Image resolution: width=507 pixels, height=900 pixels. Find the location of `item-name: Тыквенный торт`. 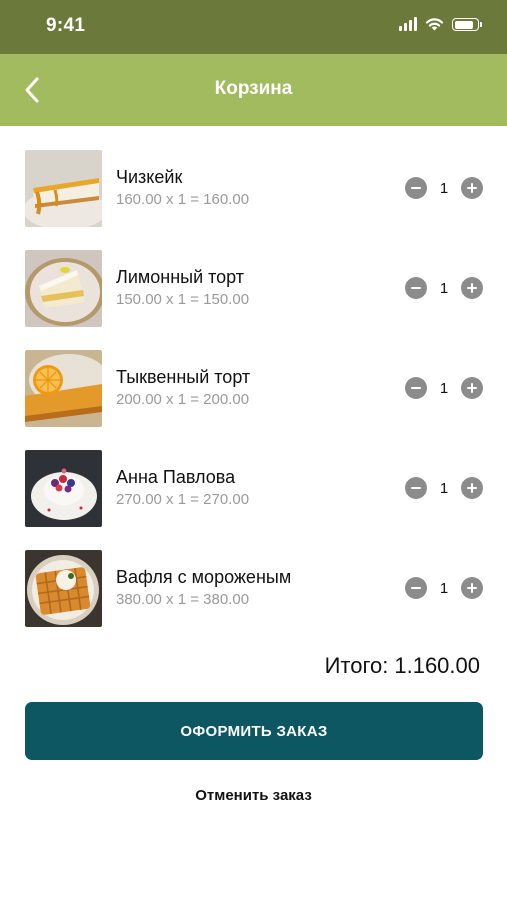

item-name: Тыквенный торт is located at coordinates (183, 377).